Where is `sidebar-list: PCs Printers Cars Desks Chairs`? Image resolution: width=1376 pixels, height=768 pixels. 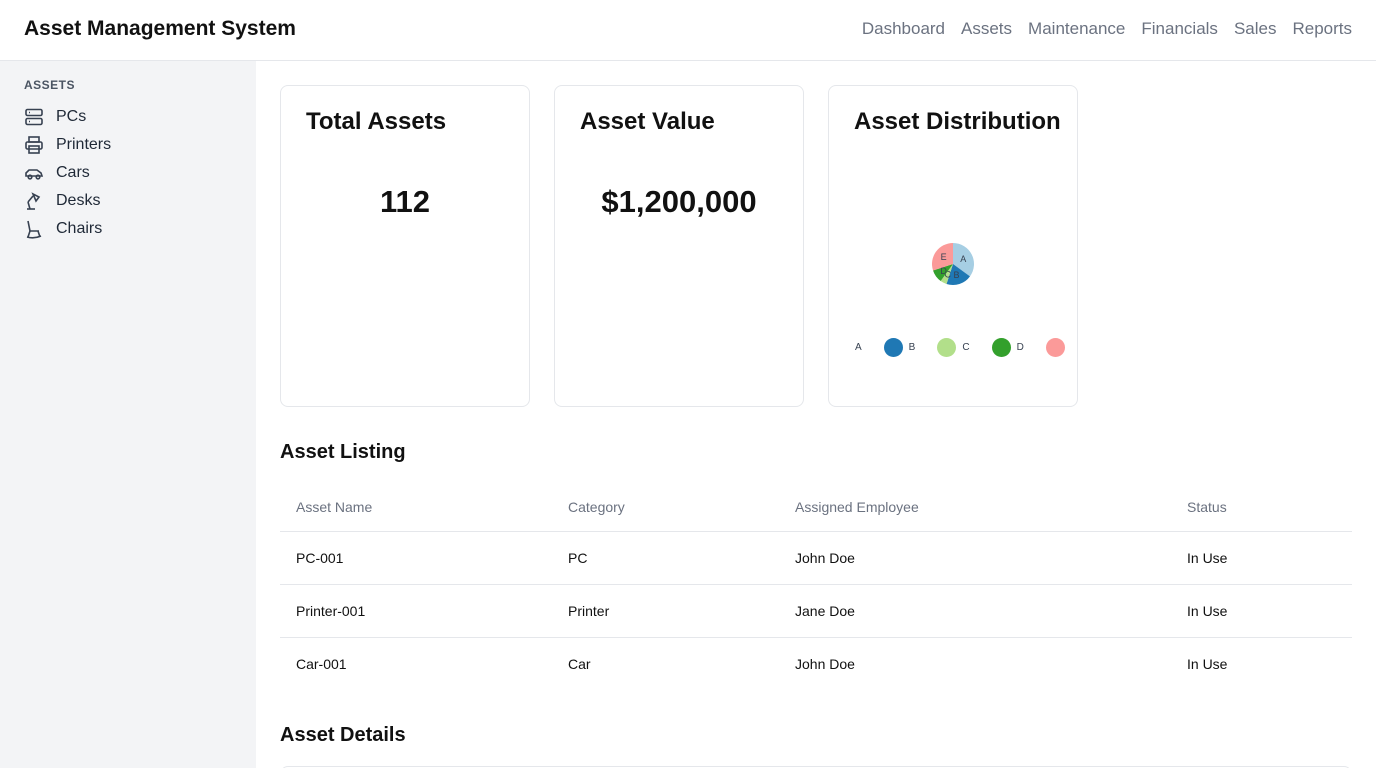
sidebar-list: PCs Printers Cars Desks Chairs is located at coordinates (67, 173).